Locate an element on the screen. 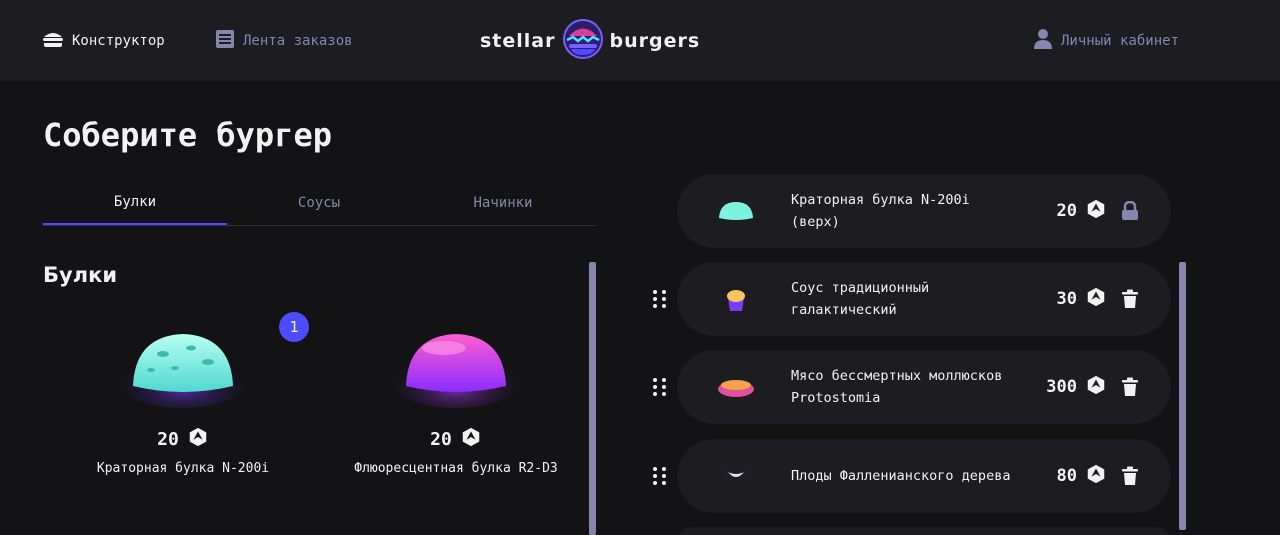  constructor-item-price: 300 is located at coordinates (1076, 387).